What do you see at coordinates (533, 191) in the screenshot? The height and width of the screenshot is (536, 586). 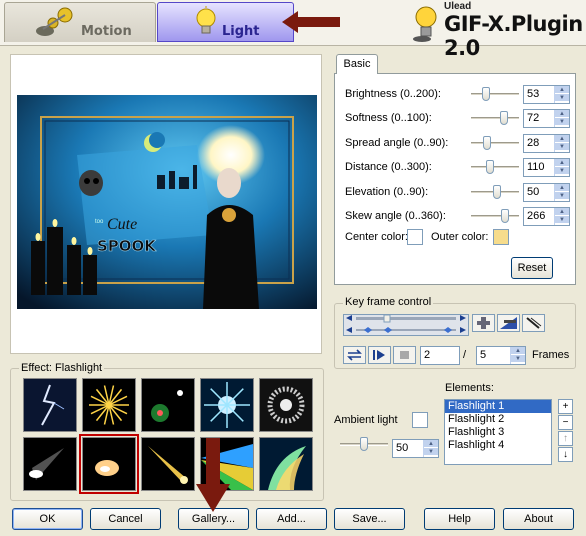 I see `param-value: 50` at bounding box center [533, 191].